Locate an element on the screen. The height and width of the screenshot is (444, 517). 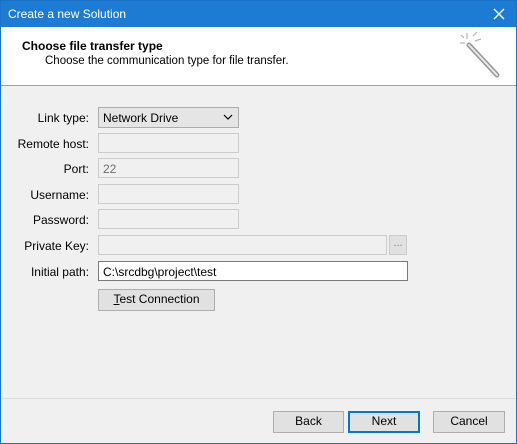
private-key-label: Private Key: is located at coordinates (56, 246).